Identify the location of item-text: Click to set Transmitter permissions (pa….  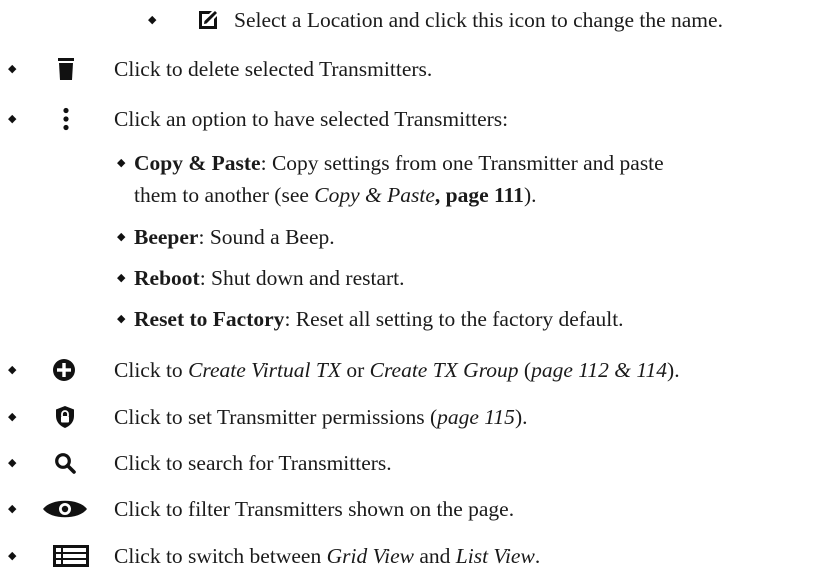
(320, 417).